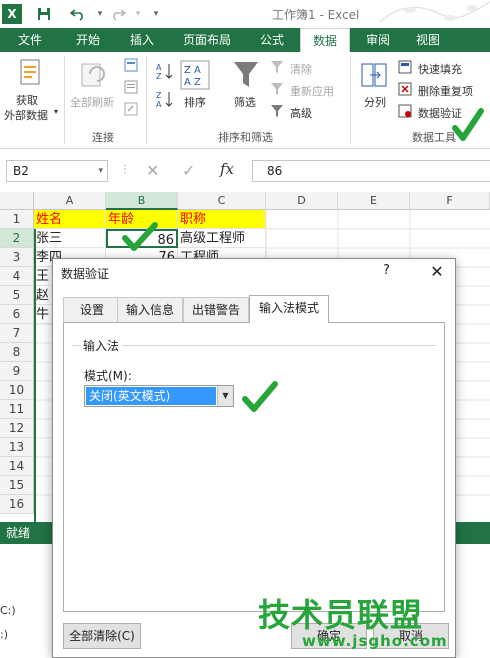  I want to click on tab-formulas: 公式, so click(272, 40).